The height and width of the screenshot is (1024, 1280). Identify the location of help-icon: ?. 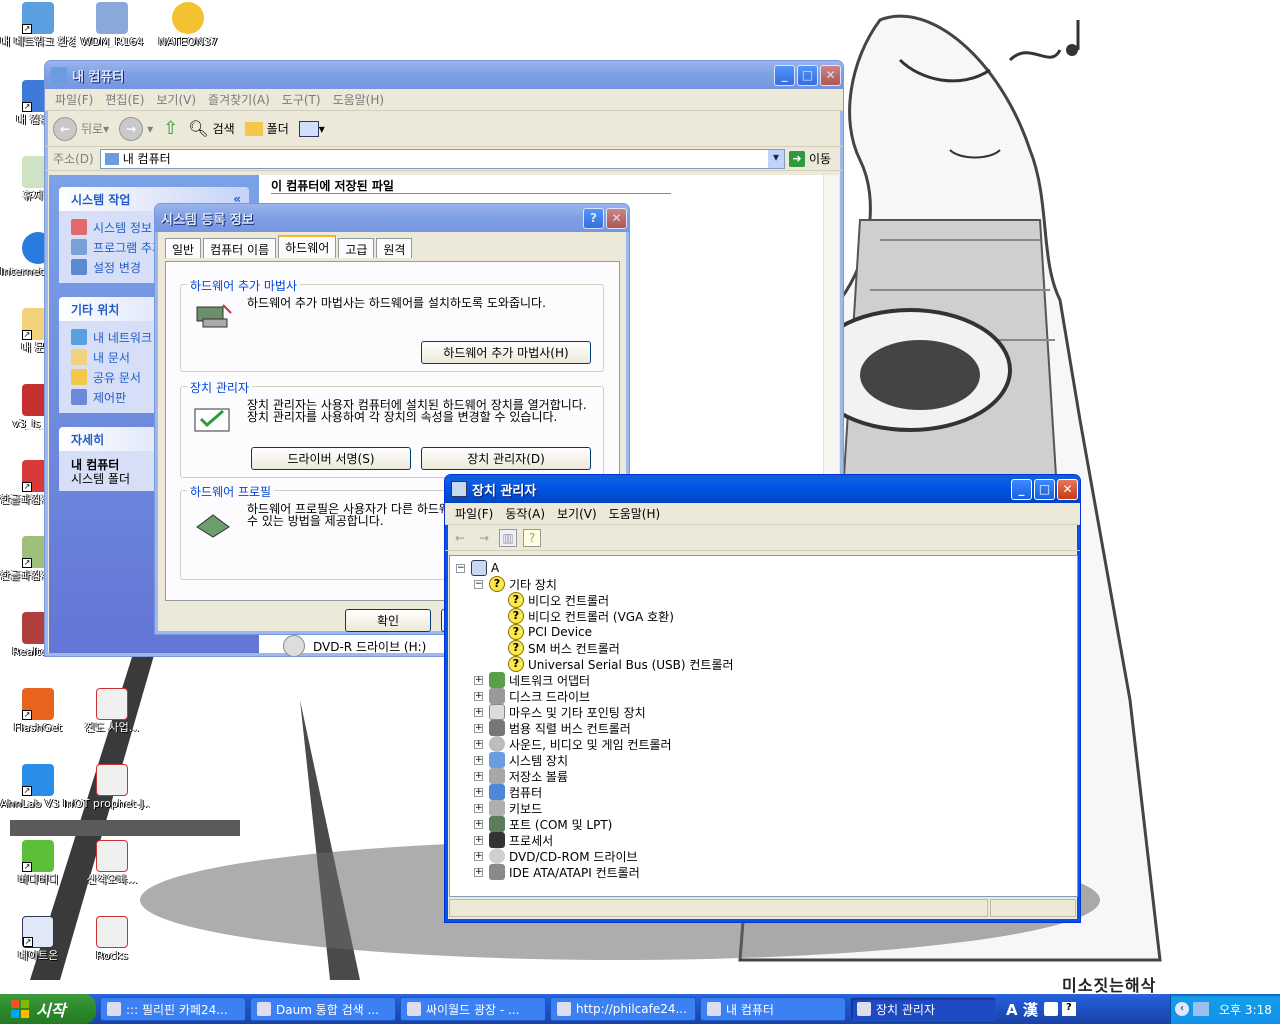
(1068, 1009).